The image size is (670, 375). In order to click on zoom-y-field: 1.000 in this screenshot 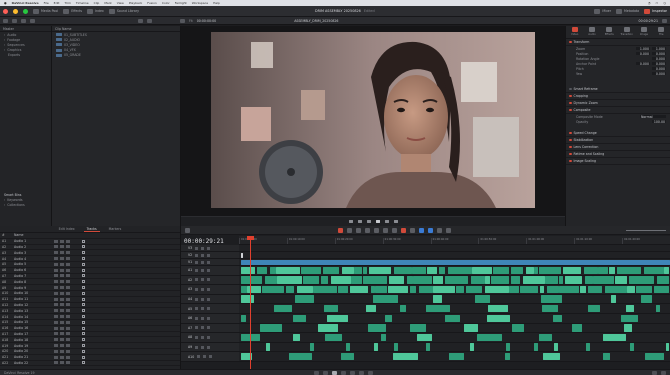, I will do `click(659, 49)`.